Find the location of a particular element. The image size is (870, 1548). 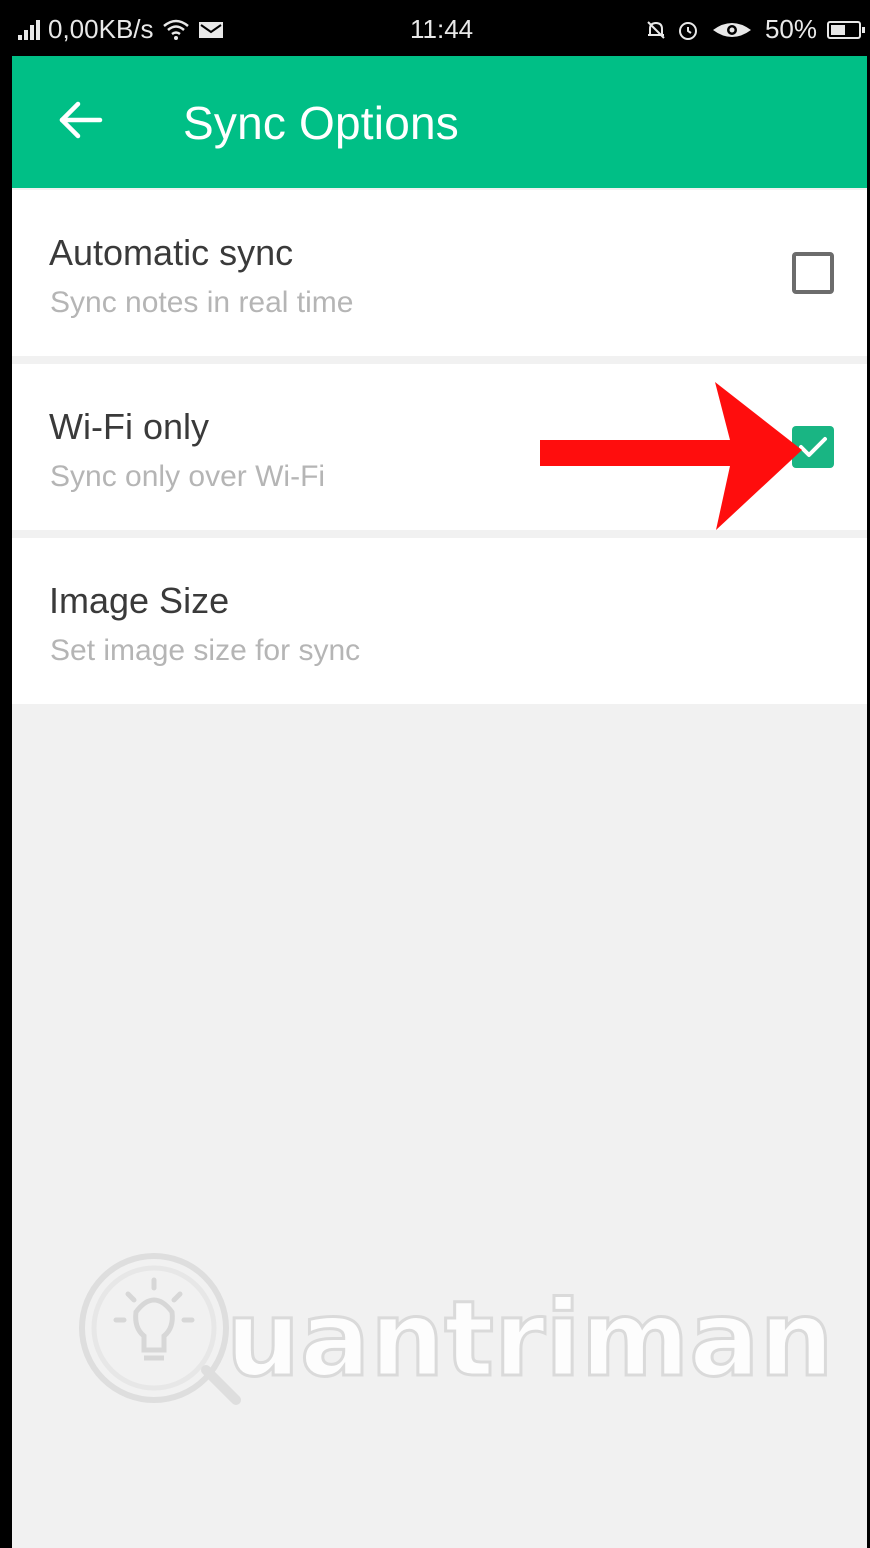

setting-subtitle: Set image size for sync is located at coordinates (205, 650).